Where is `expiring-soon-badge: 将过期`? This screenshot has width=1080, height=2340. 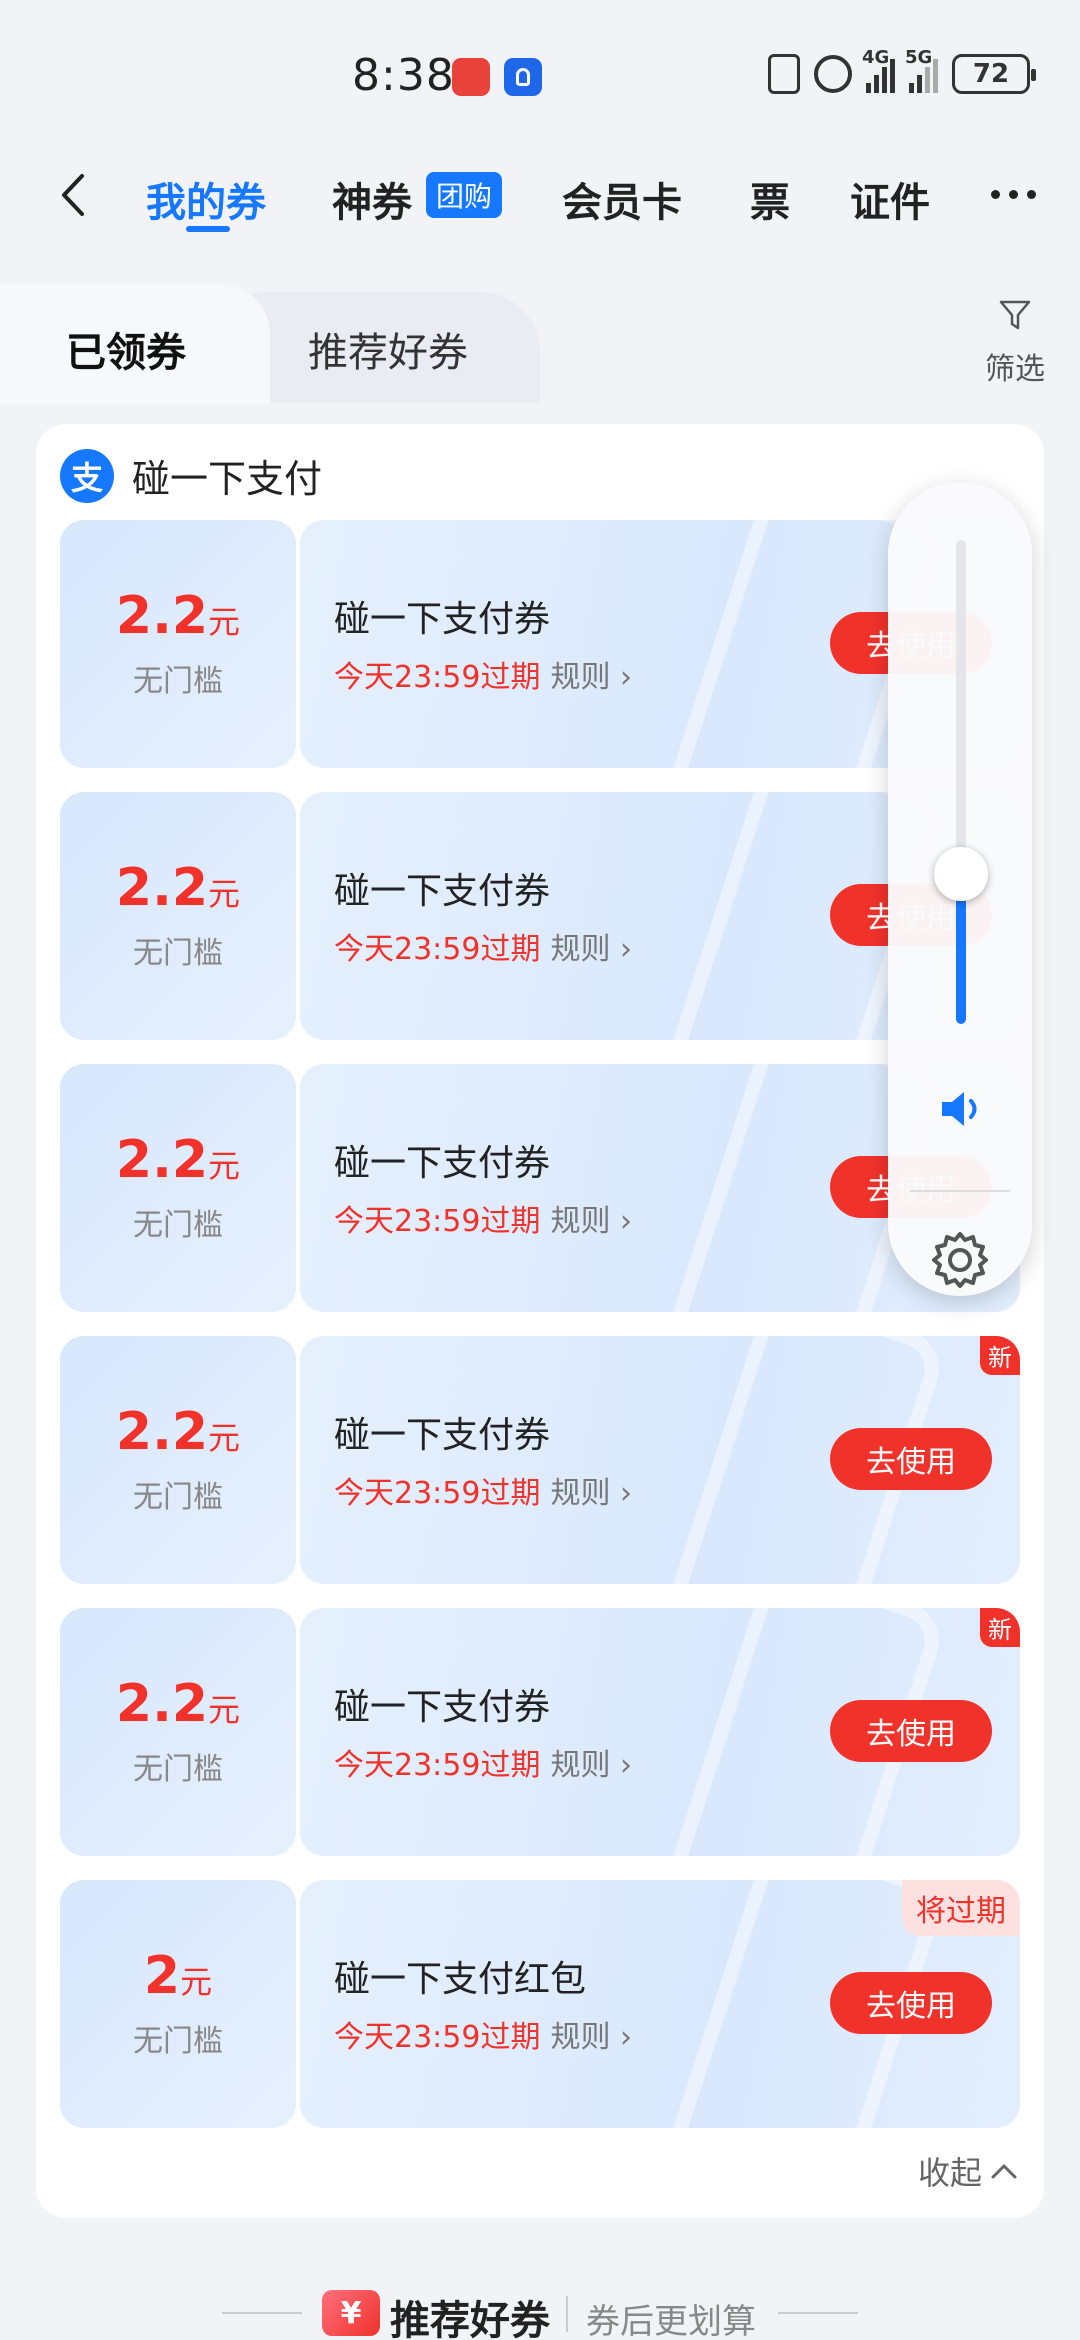 expiring-soon-badge: 将过期 is located at coordinates (961, 1908).